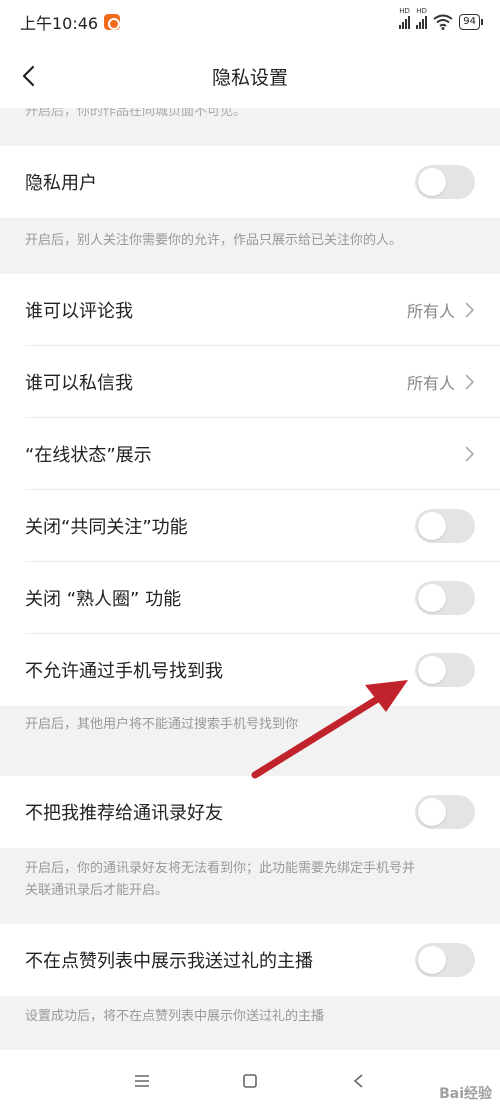 The width and height of the screenshot is (500, 1111). I want to click on menu-button, so click(142, 1081).